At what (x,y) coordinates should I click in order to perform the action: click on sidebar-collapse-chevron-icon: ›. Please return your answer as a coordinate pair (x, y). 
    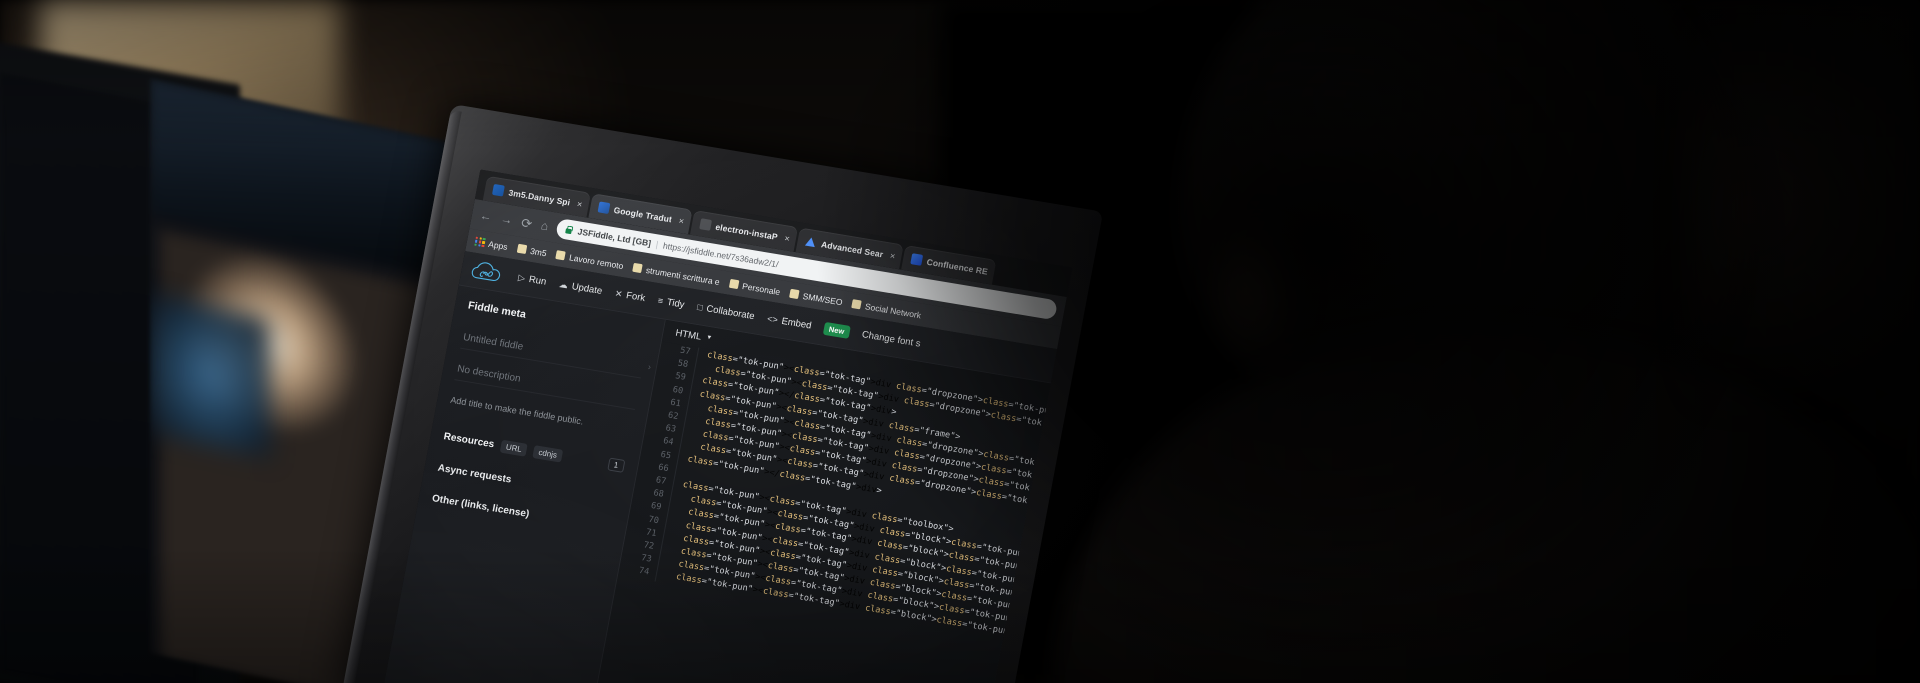
    Looking at the image, I should click on (649, 367).